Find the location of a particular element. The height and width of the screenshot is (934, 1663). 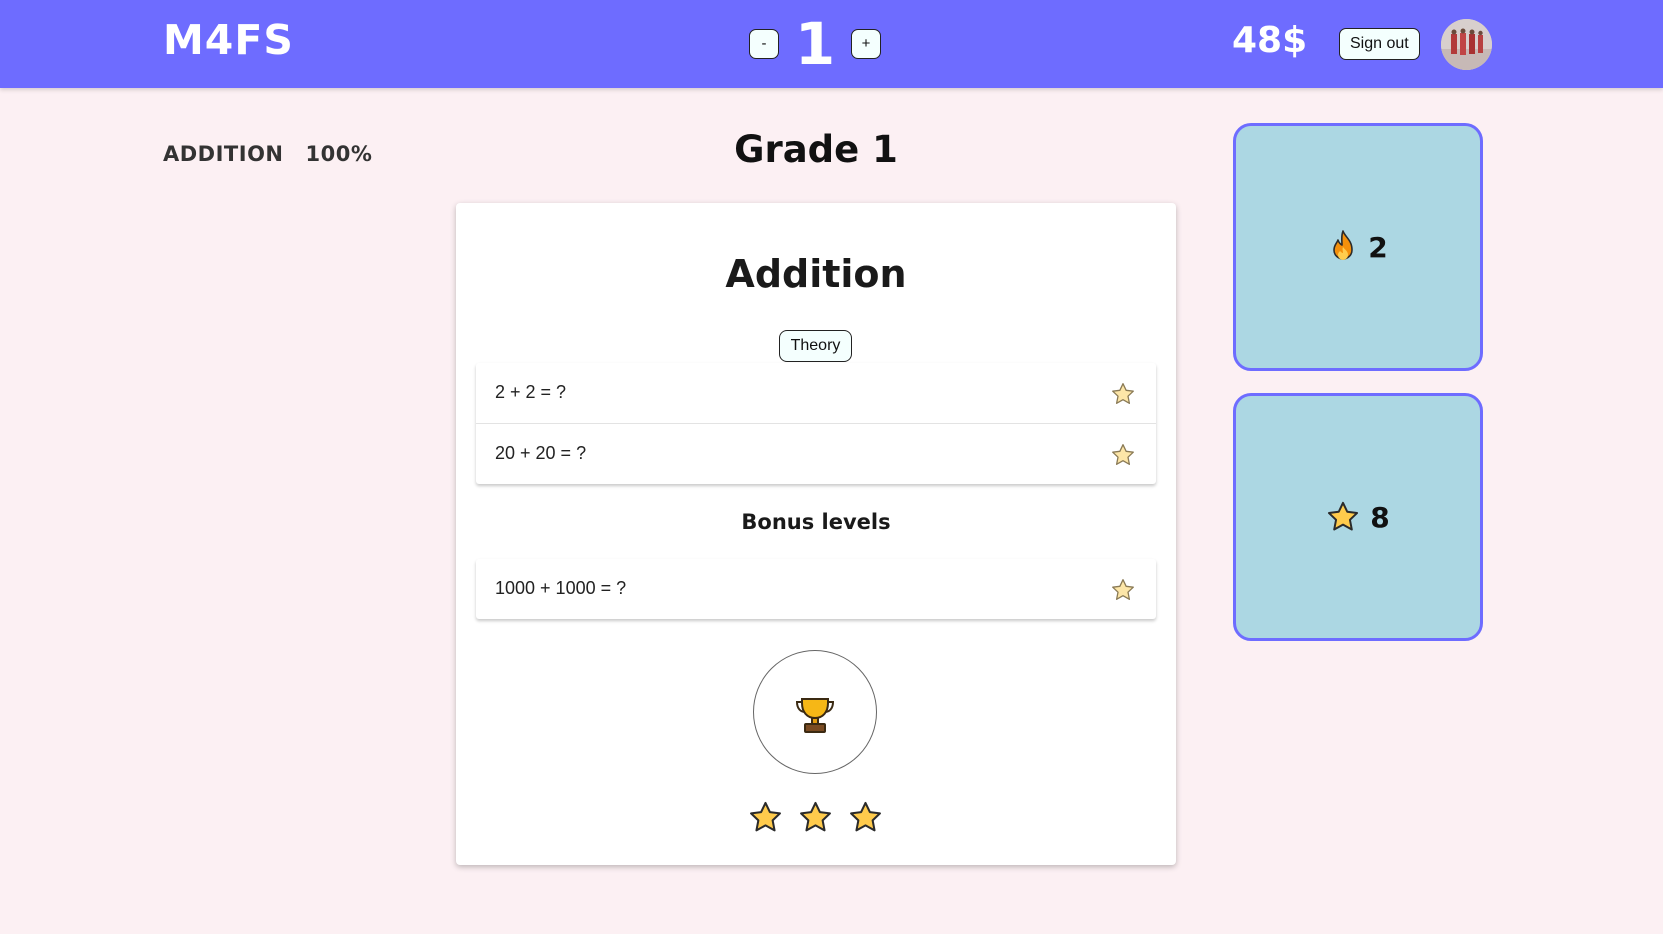

coin-balance: 48$ is located at coordinates (1270, 40).